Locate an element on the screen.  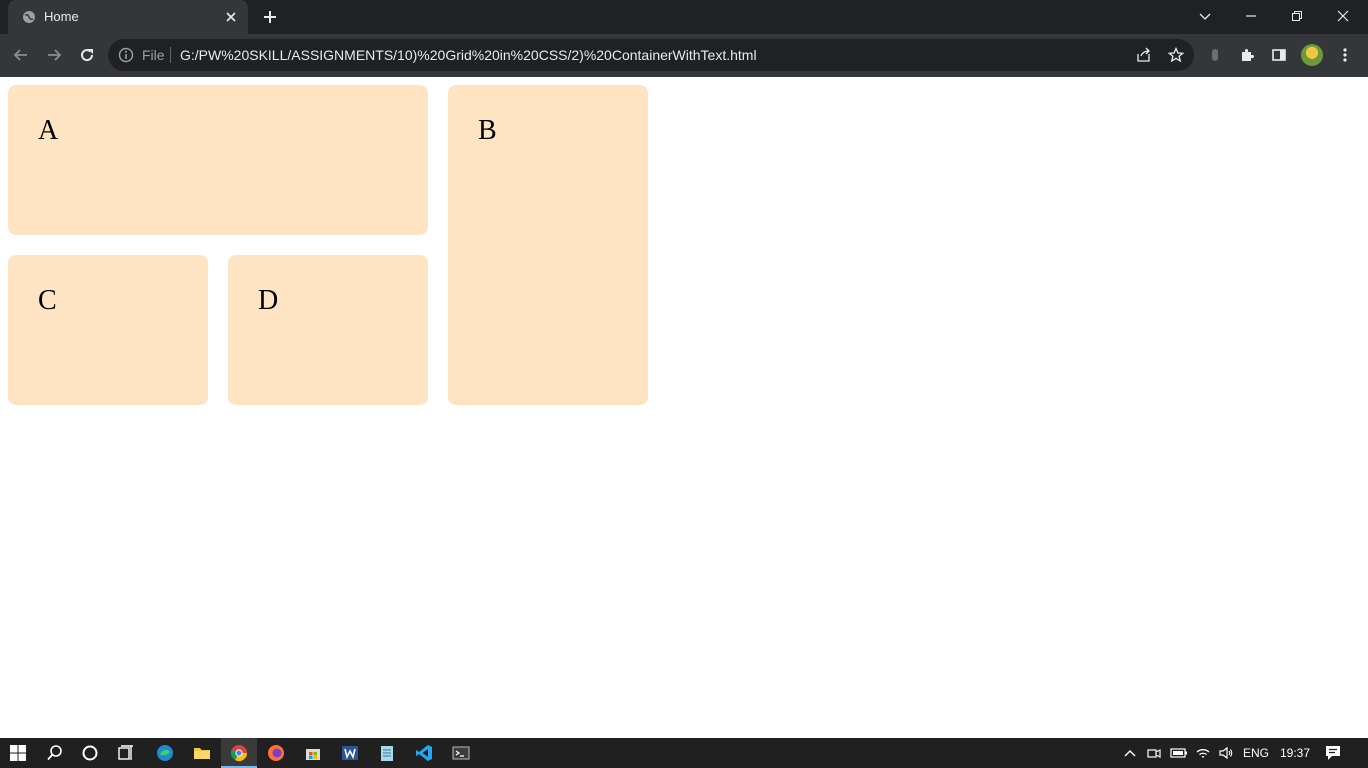
grid-item-a-label: A is located at coordinates (48, 130).